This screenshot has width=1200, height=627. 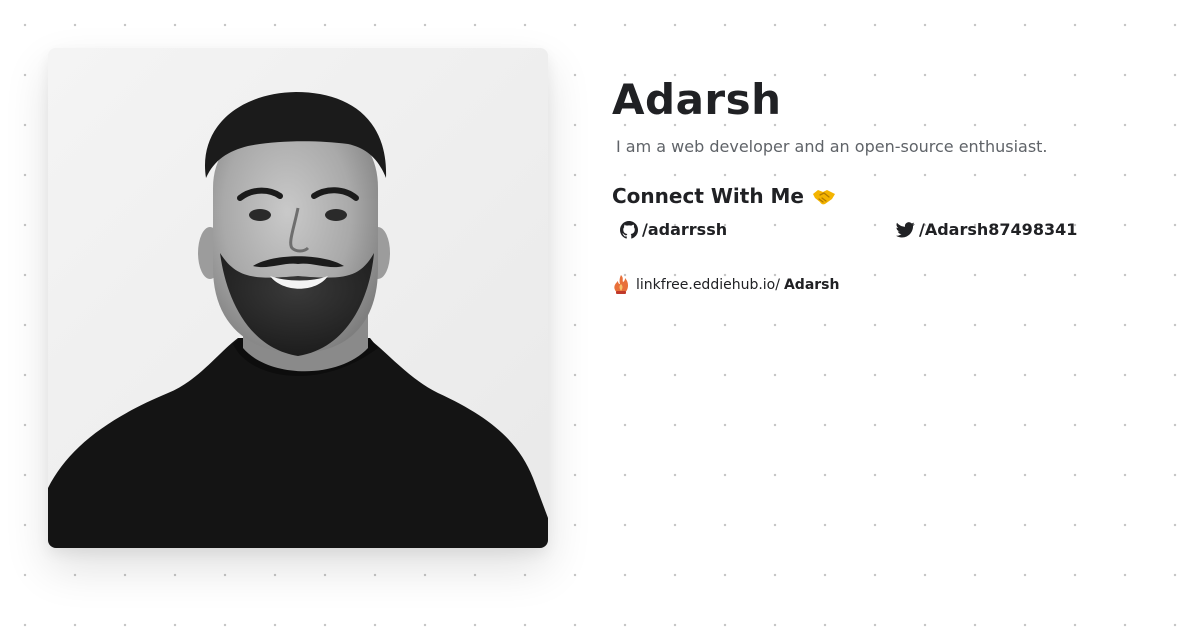 I want to click on github-handle: /adarrssh, so click(x=685, y=229).